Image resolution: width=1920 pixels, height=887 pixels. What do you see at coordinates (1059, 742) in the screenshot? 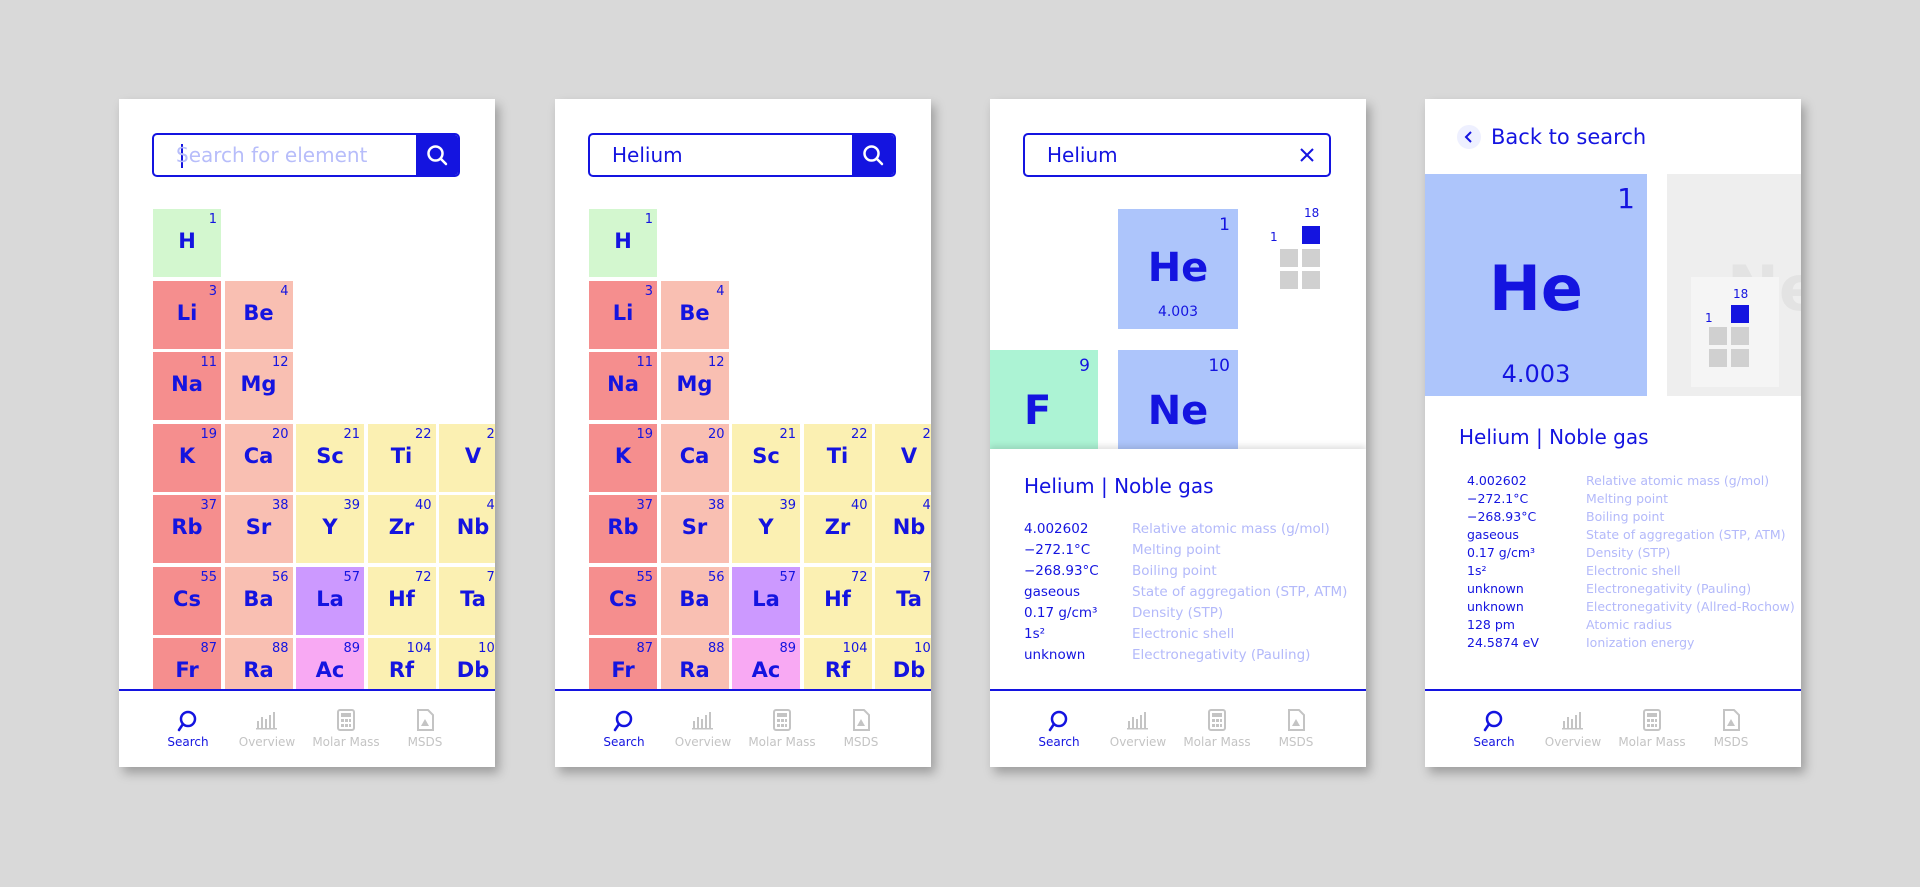
I see `nav-label: Search` at bounding box center [1059, 742].